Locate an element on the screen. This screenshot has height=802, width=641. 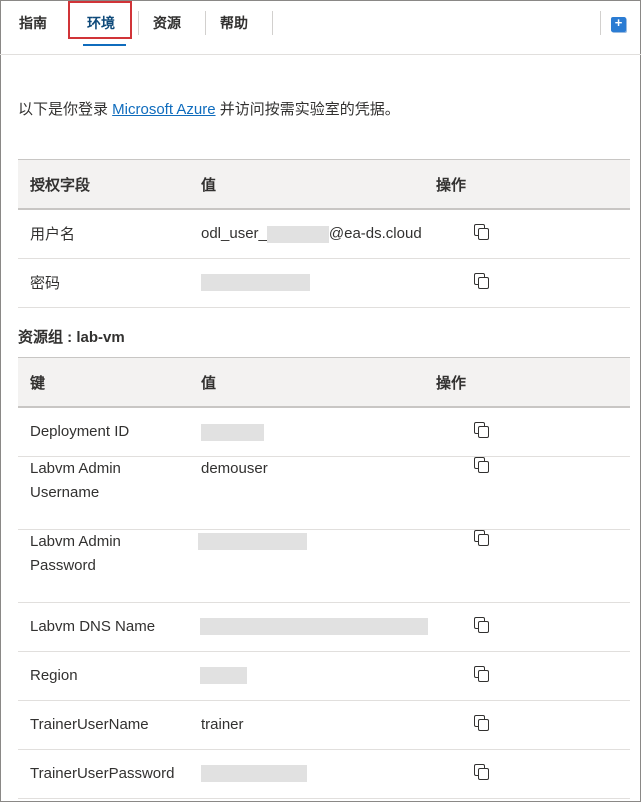
row-value: trainer is located at coordinates (318, 725).